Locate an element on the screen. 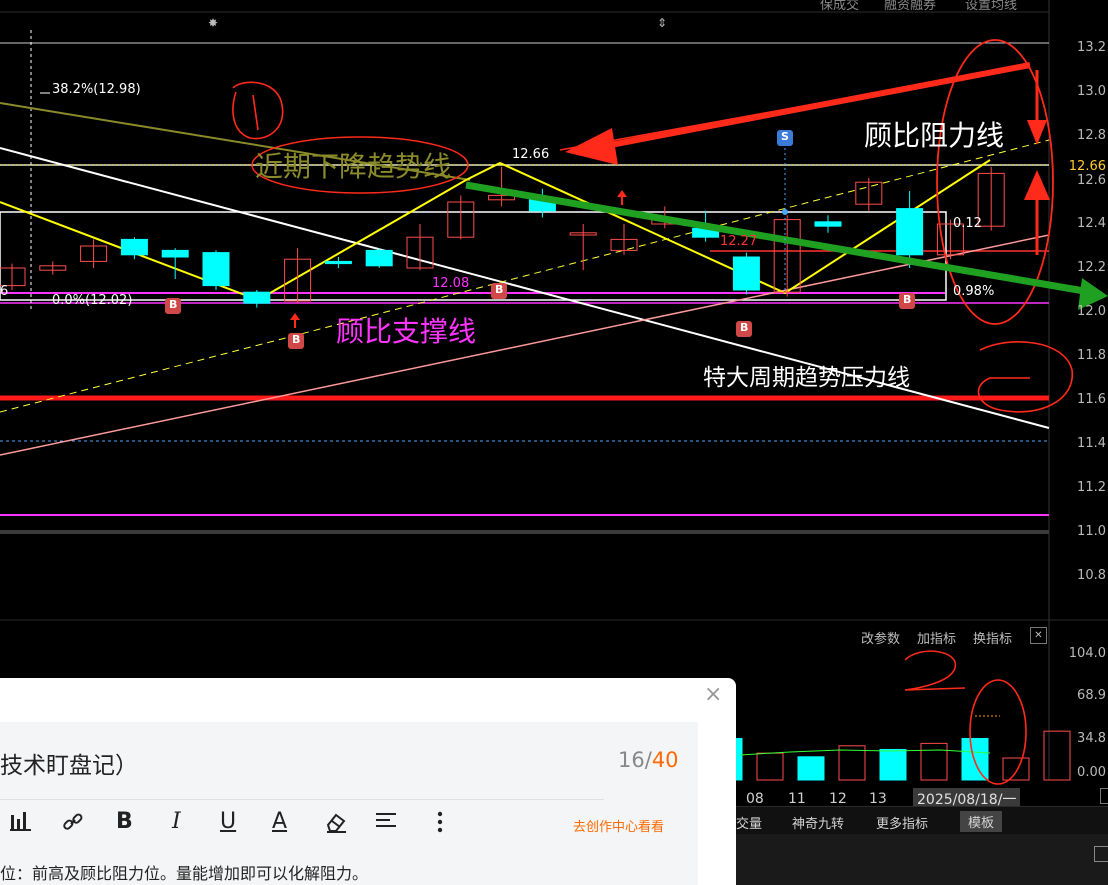 Image resolution: width=1108 pixels, height=885 pixels. title-counter: 16/40 is located at coordinates (648, 760).